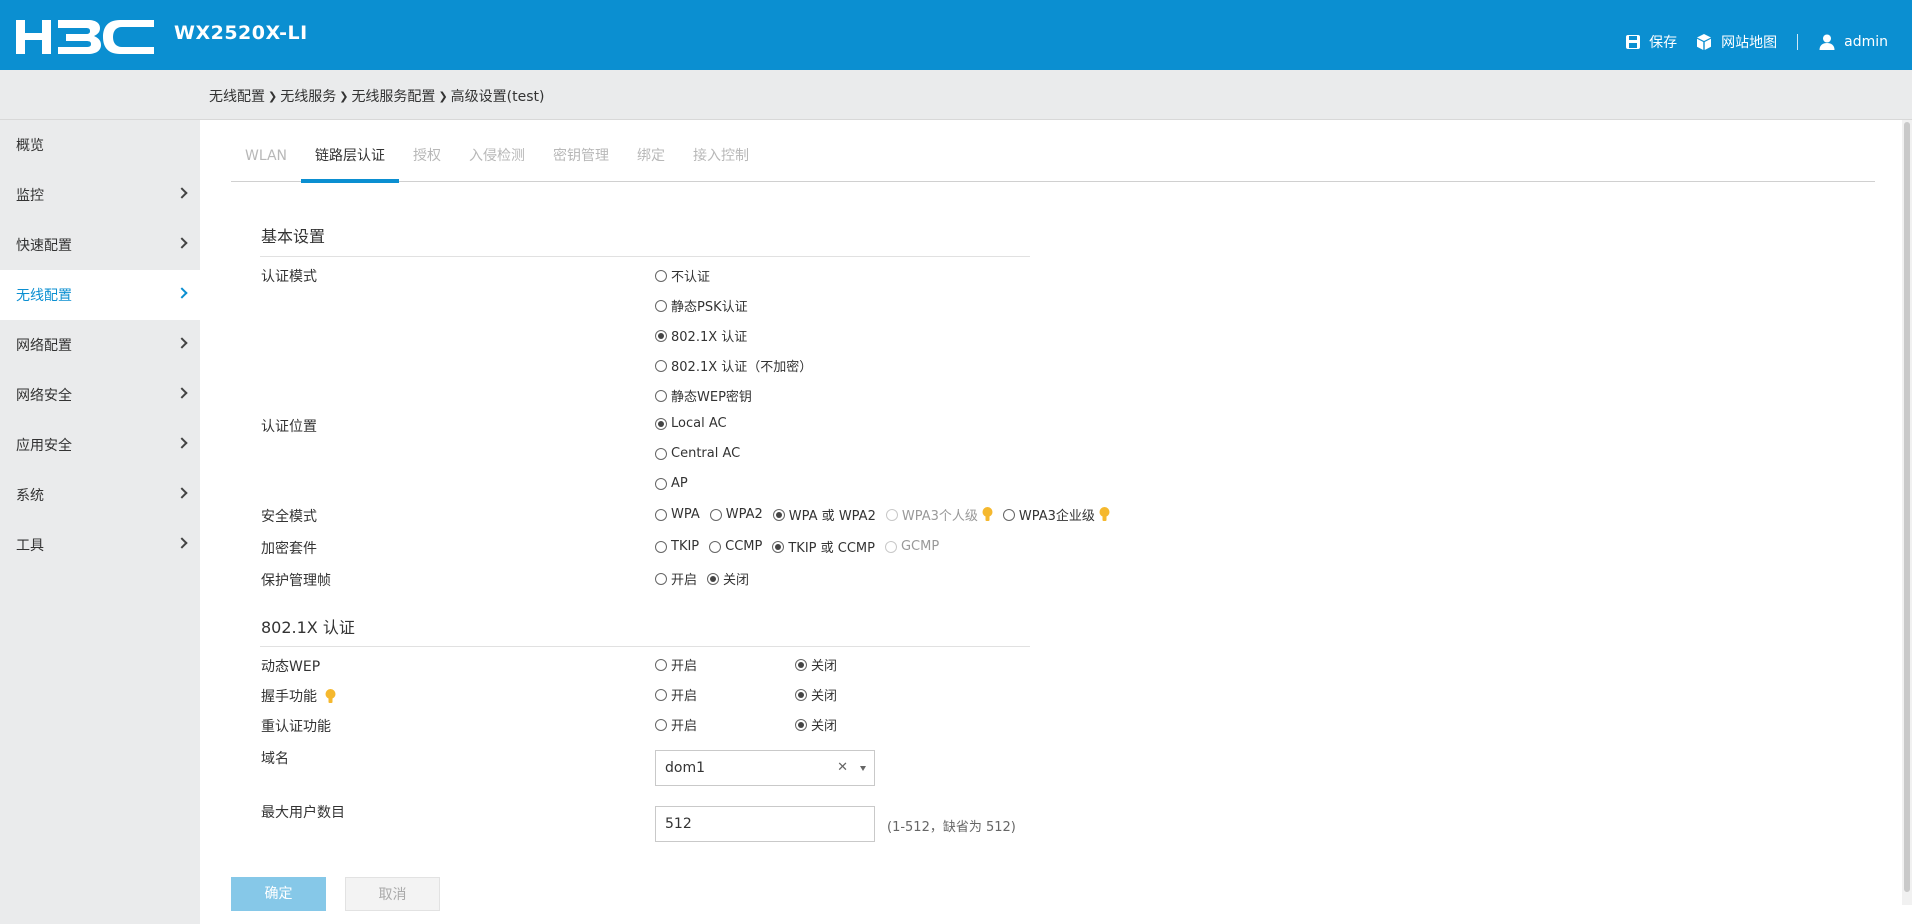 This screenshot has width=1912, height=924. I want to click on scrollbar-thumb, so click(1907, 507).